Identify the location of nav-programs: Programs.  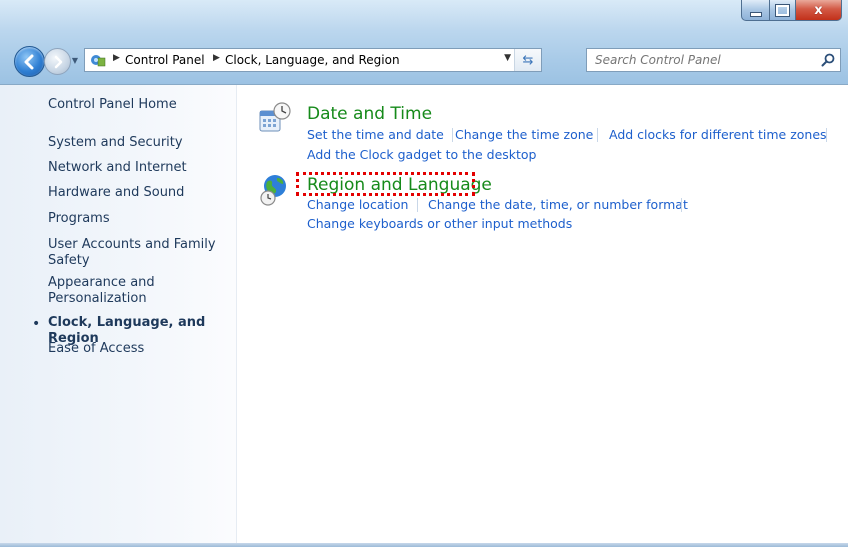
(79, 219).